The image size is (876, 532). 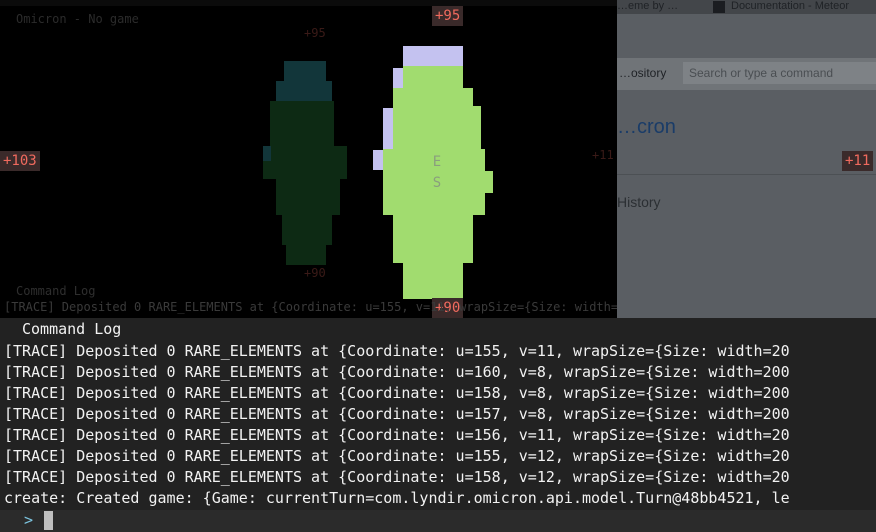 What do you see at coordinates (790, 6) in the screenshot?
I see `browser-tab-documentation: Documentation - Meteor` at bounding box center [790, 6].